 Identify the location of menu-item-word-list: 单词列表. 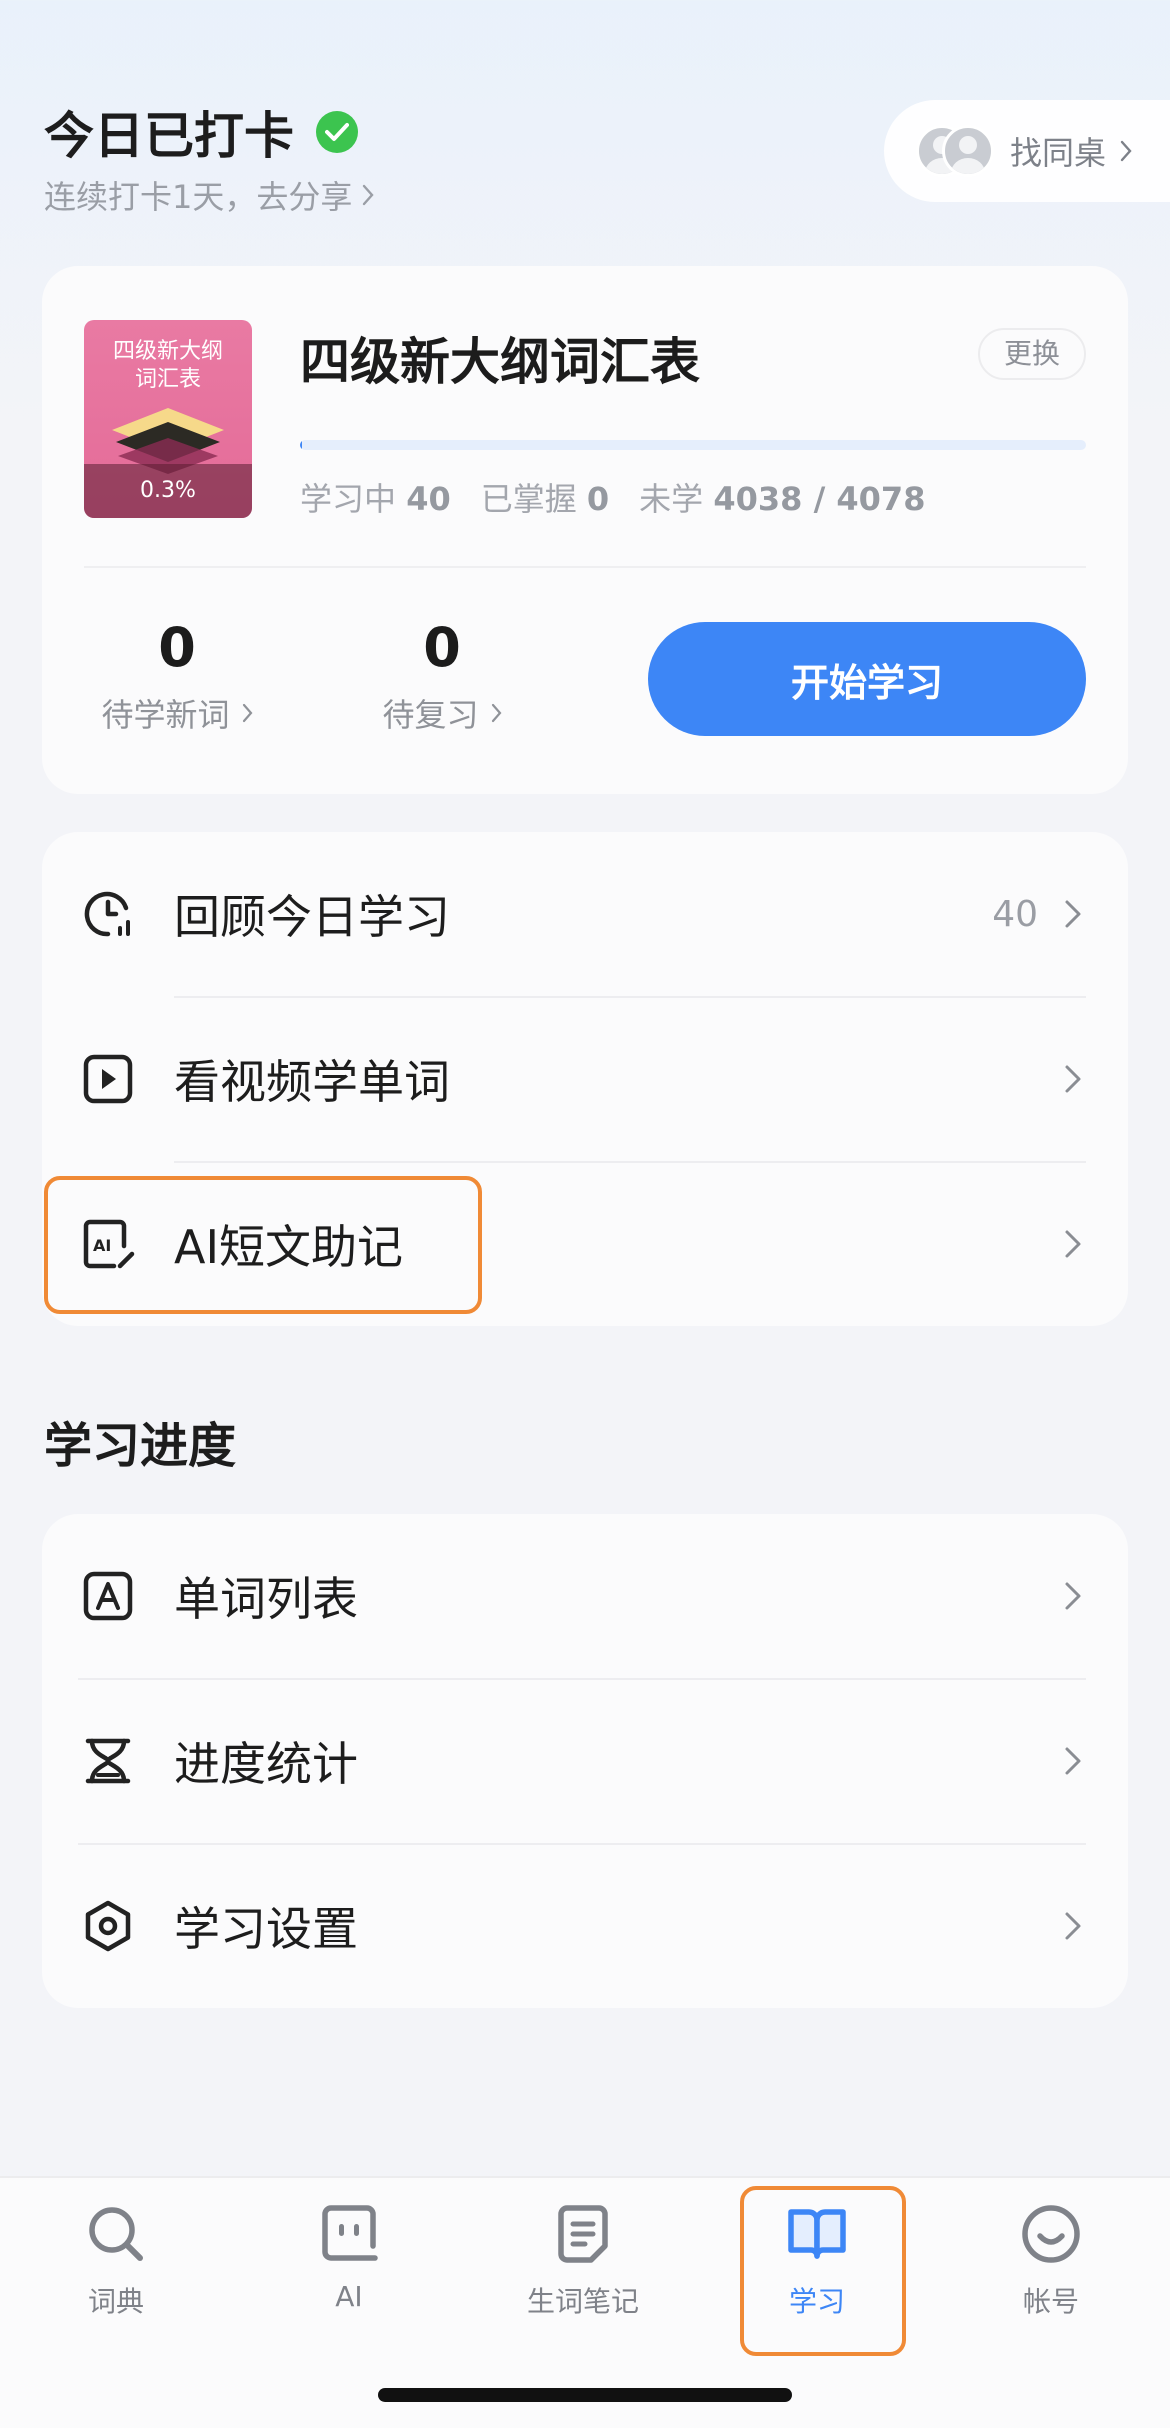
(585, 1596).